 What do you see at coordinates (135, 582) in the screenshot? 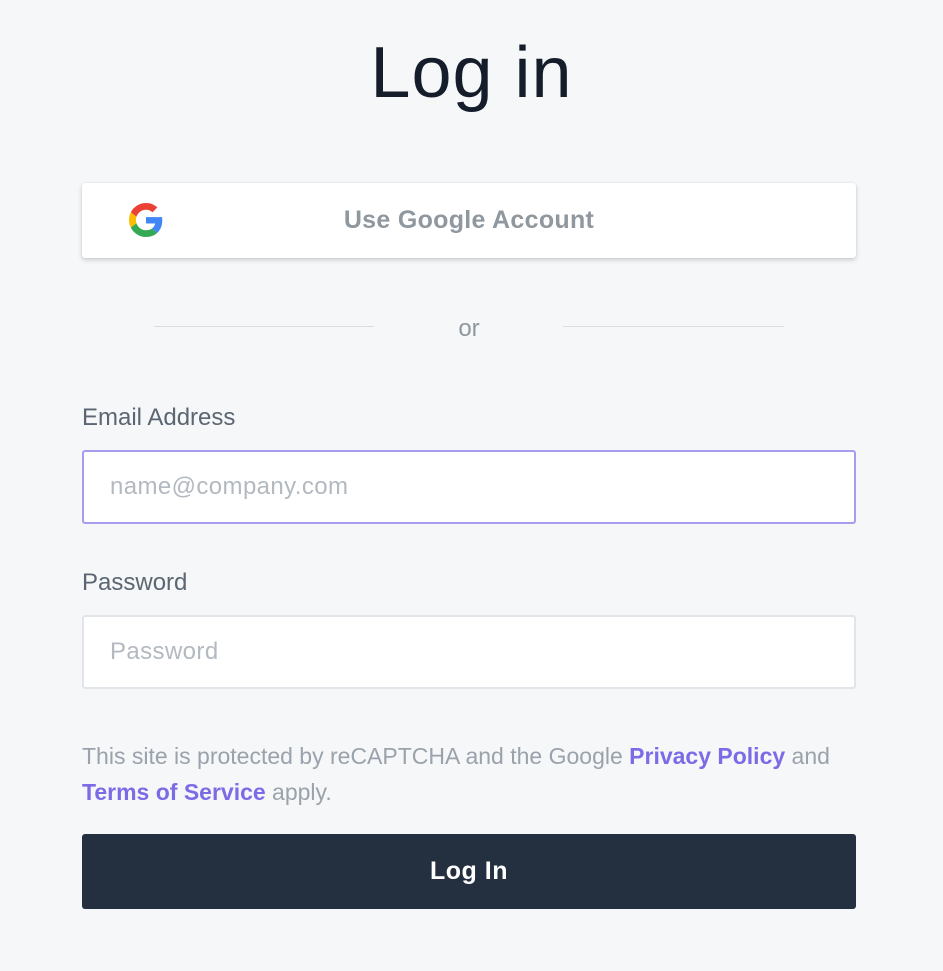
I see `password-label: Password` at bounding box center [135, 582].